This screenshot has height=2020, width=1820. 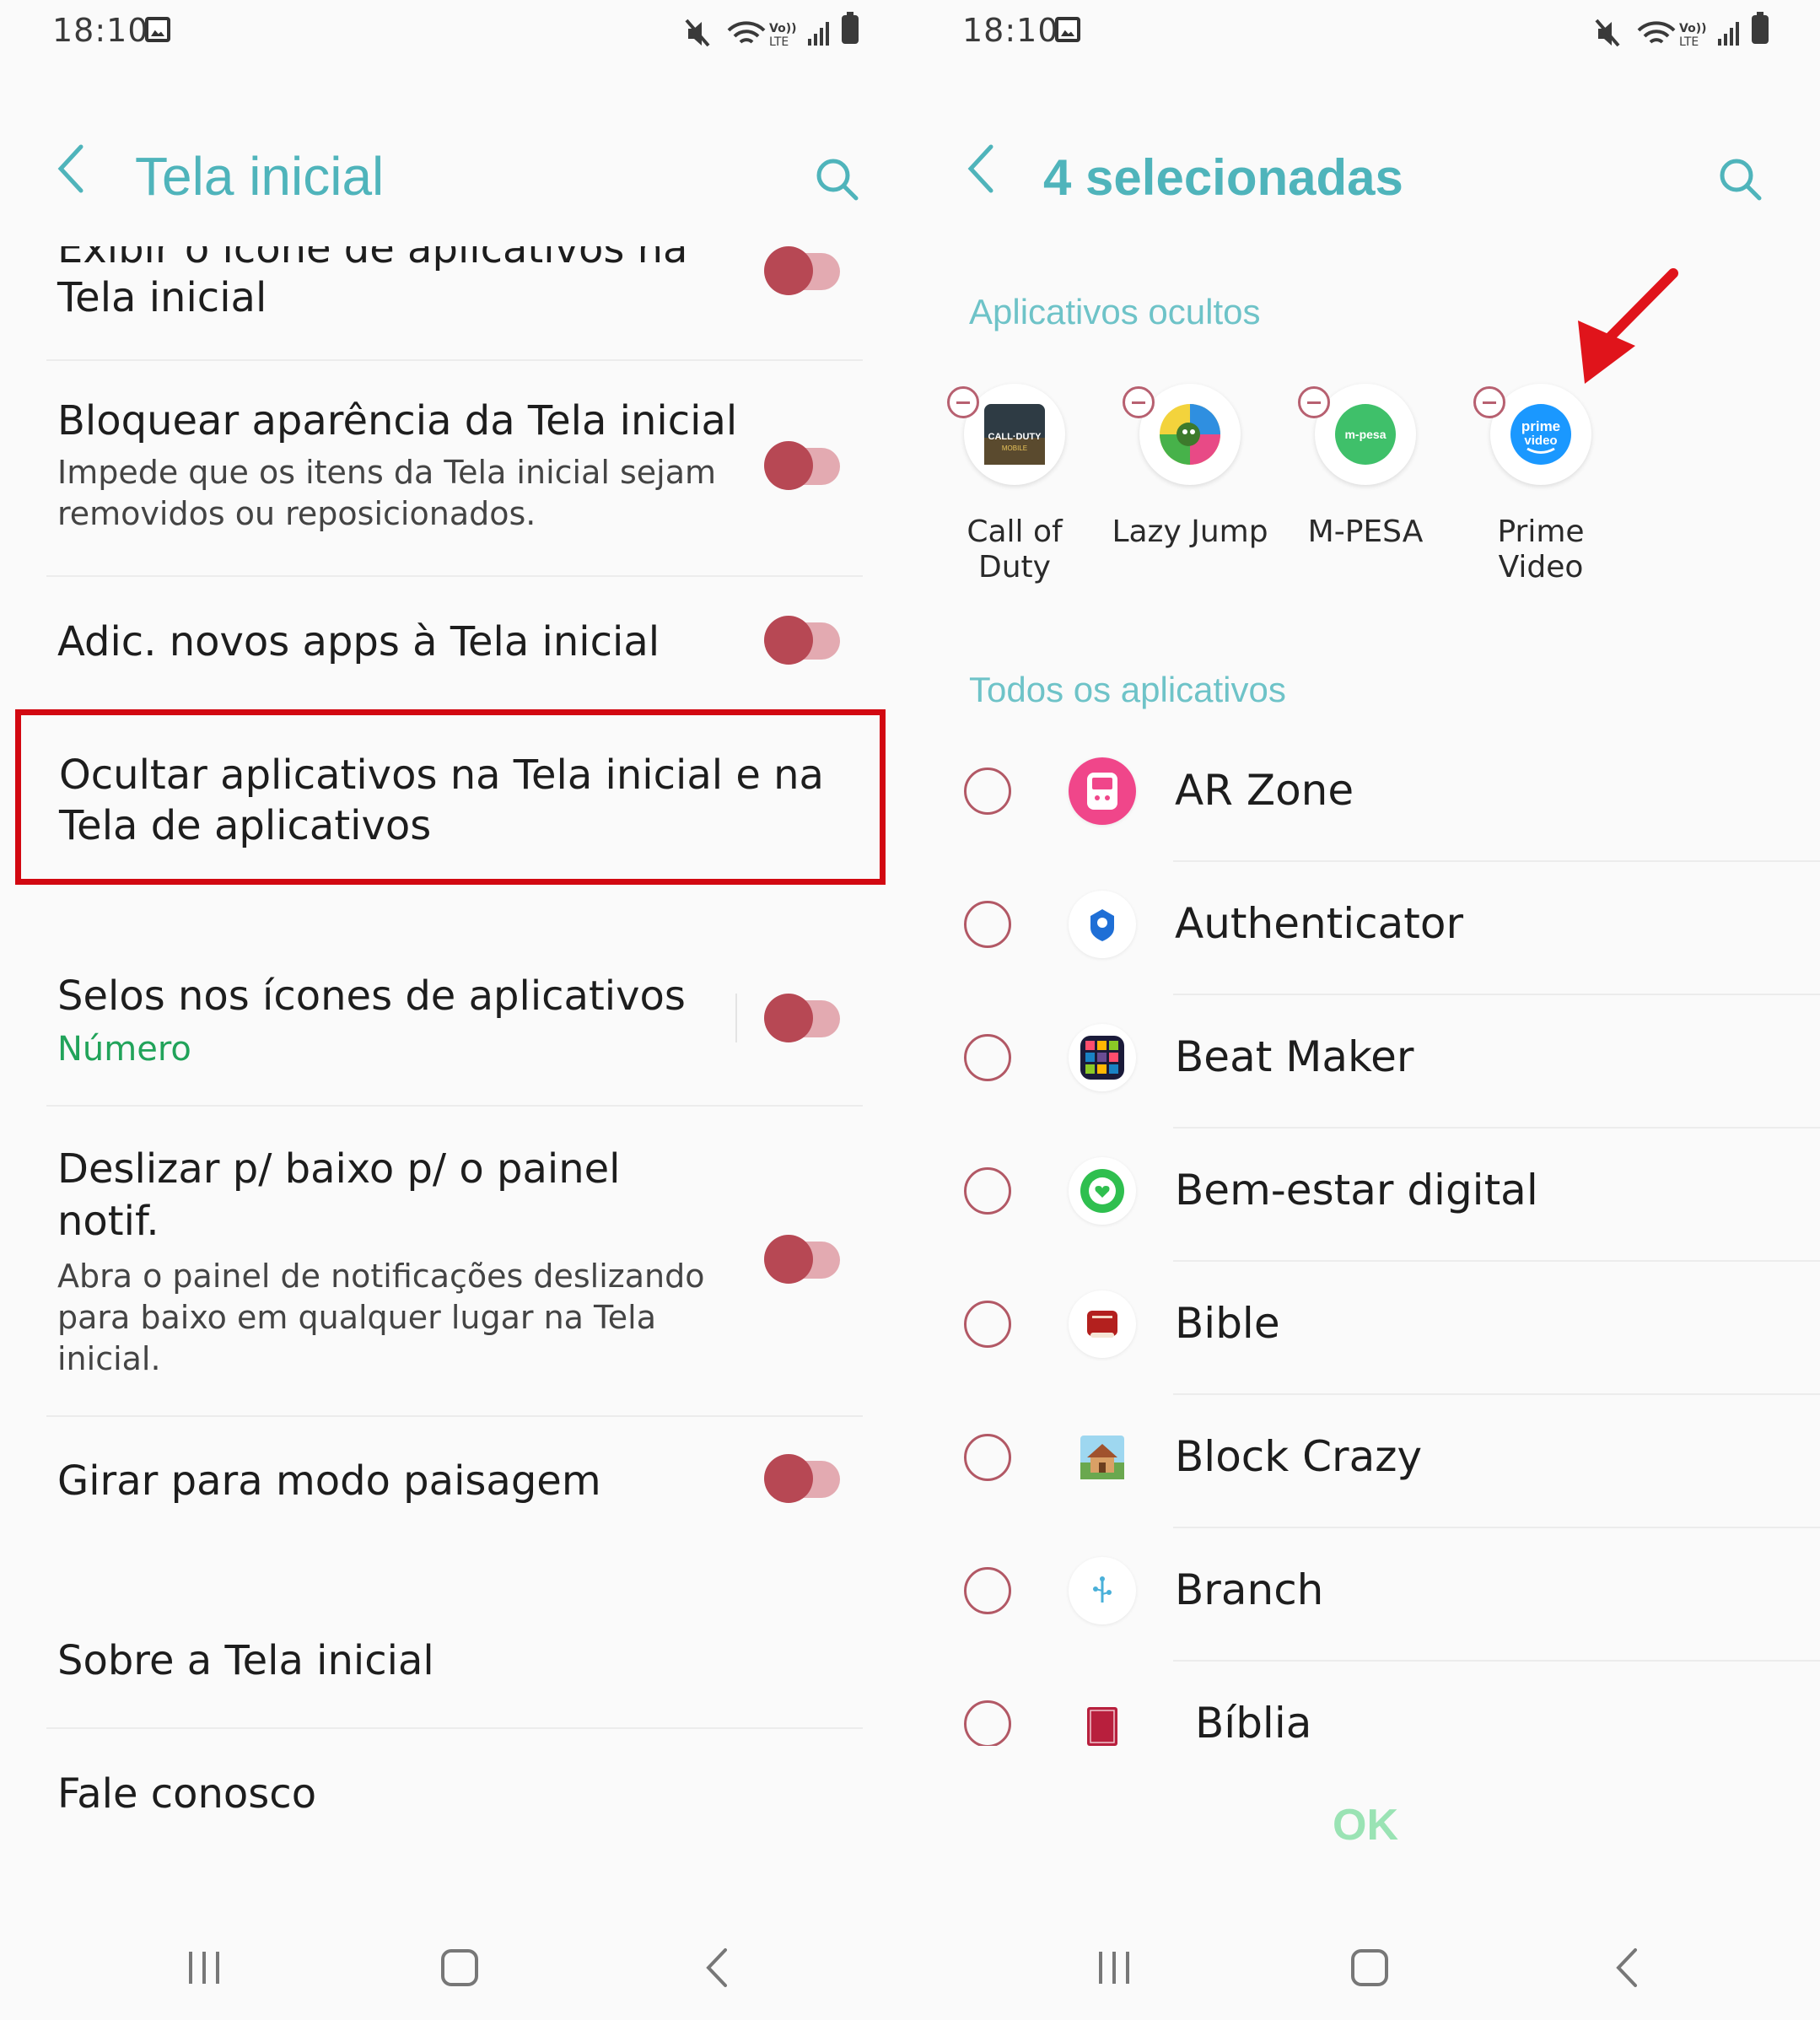 What do you see at coordinates (109, 1358) in the screenshot?
I see `setting-subtitle: inicial.` at bounding box center [109, 1358].